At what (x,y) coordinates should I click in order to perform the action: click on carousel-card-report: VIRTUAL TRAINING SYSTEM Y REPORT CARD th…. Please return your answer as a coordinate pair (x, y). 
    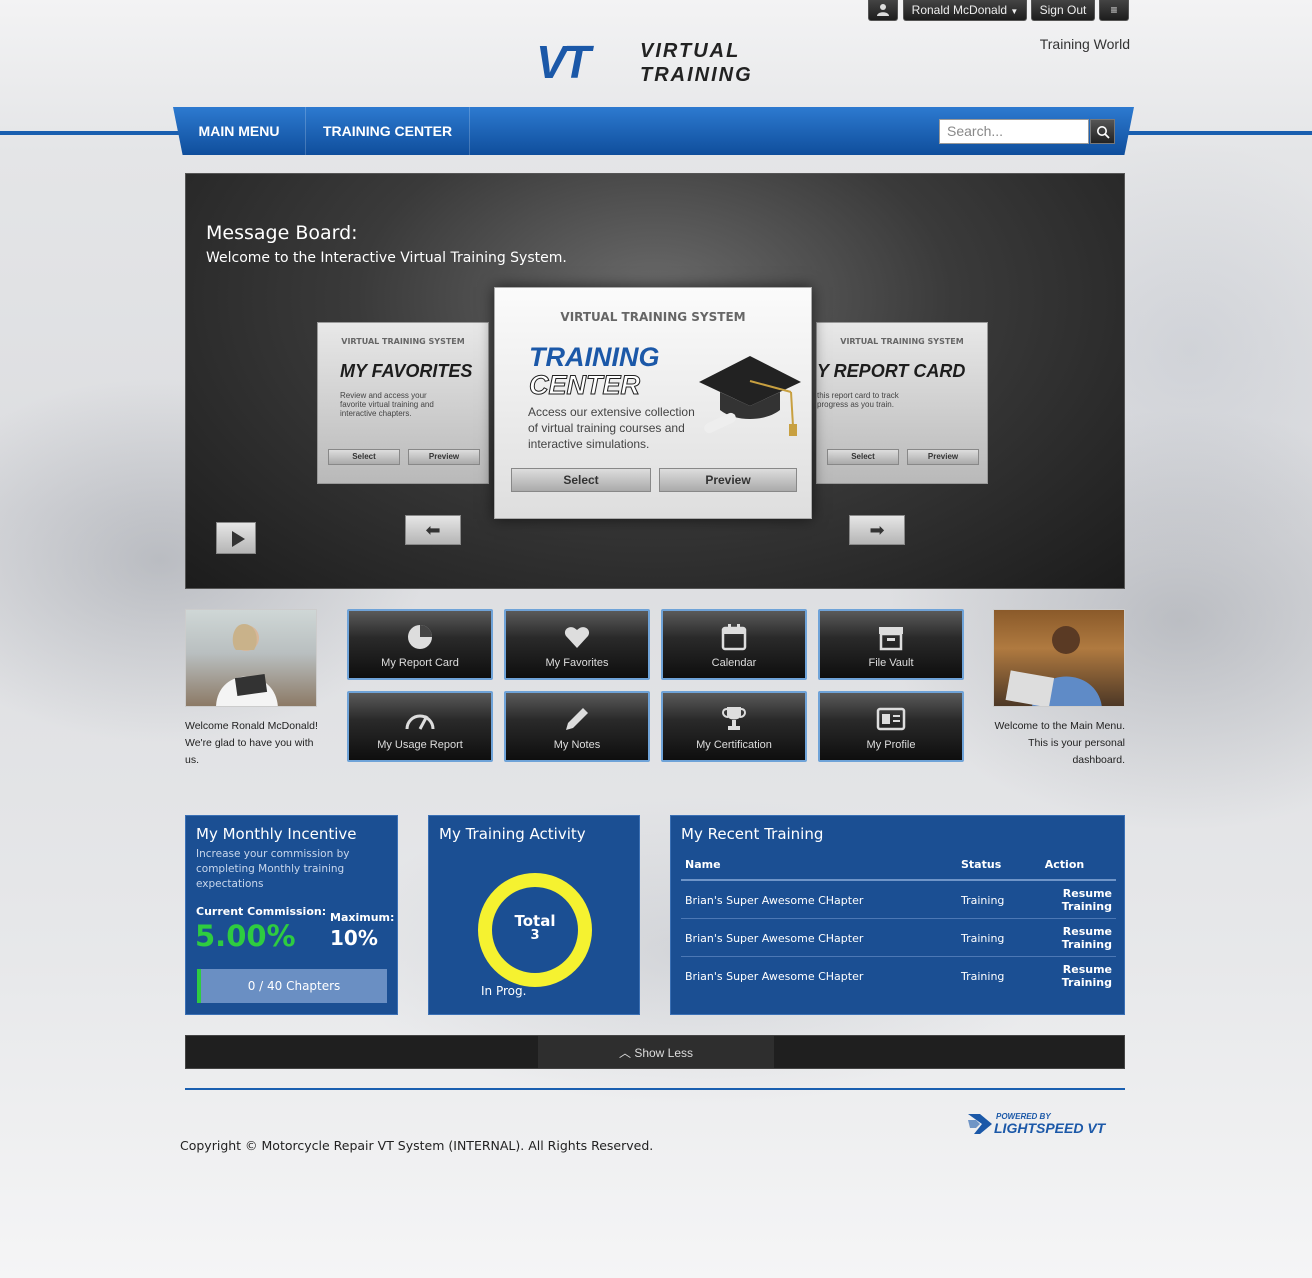
    Looking at the image, I should click on (902, 403).